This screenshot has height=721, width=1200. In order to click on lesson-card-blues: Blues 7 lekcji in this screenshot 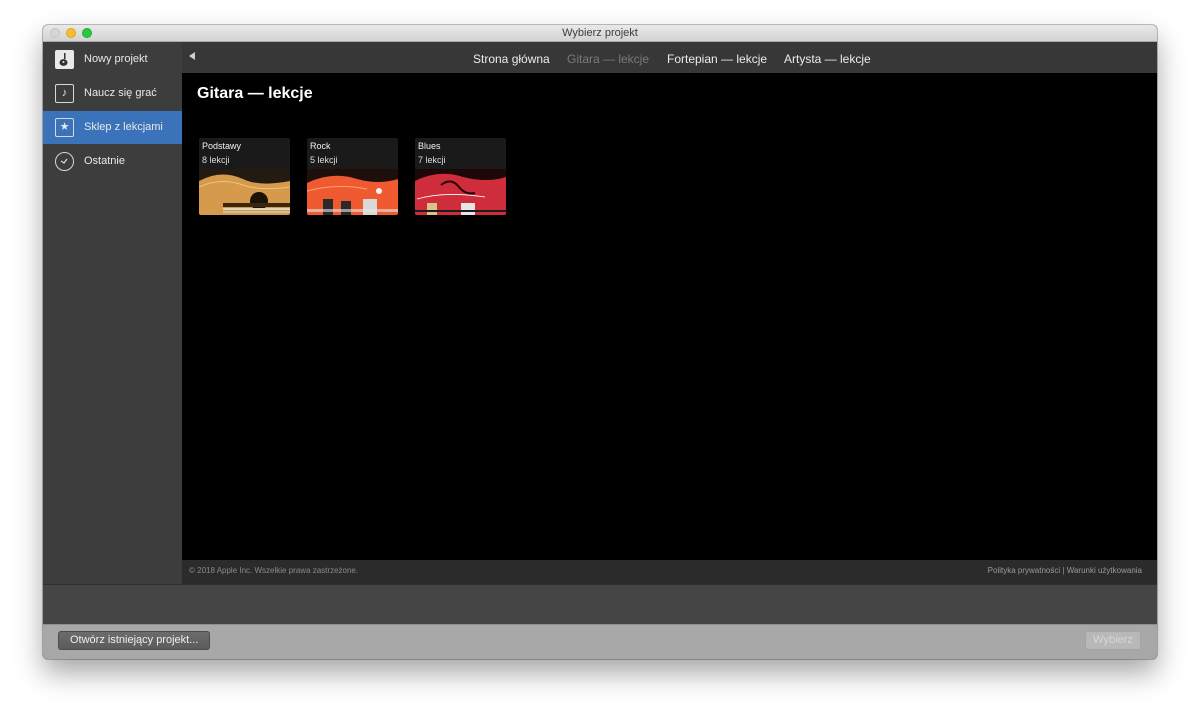, I will do `click(460, 176)`.